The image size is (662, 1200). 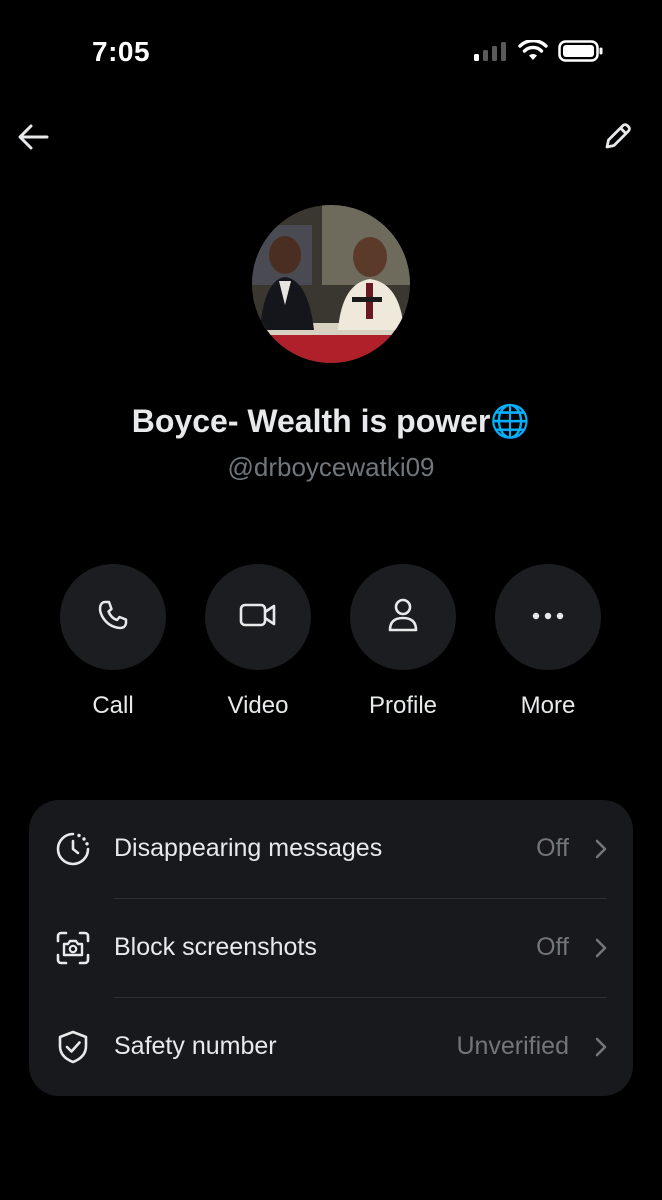 What do you see at coordinates (403, 705) in the screenshot?
I see `profile-label: Profile` at bounding box center [403, 705].